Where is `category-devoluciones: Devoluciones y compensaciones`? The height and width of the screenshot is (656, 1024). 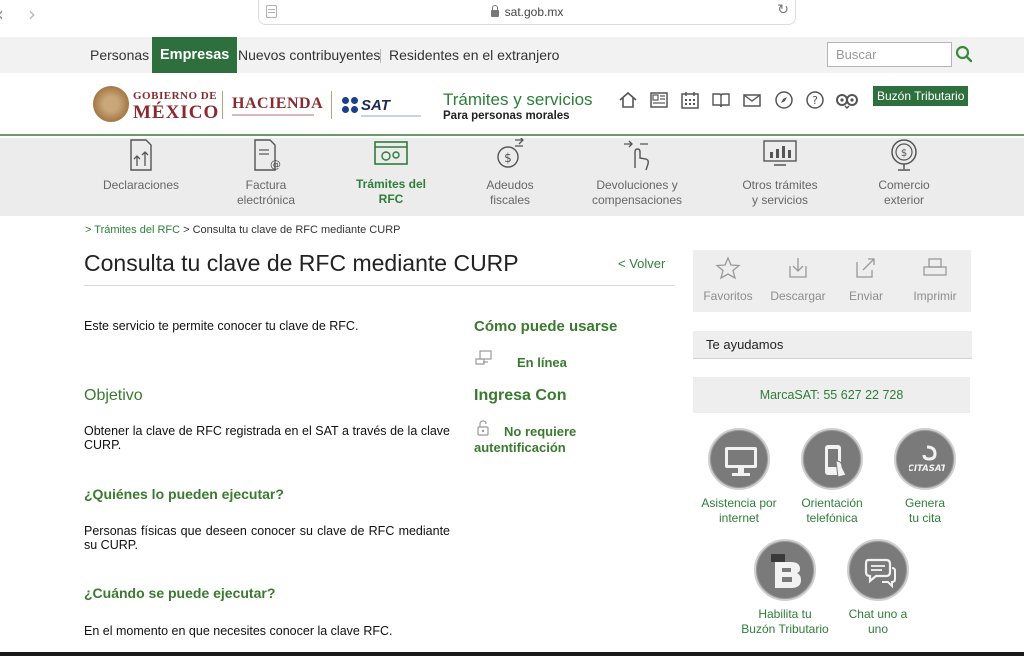 category-devoluciones: Devoluciones y compensaciones is located at coordinates (637, 173).